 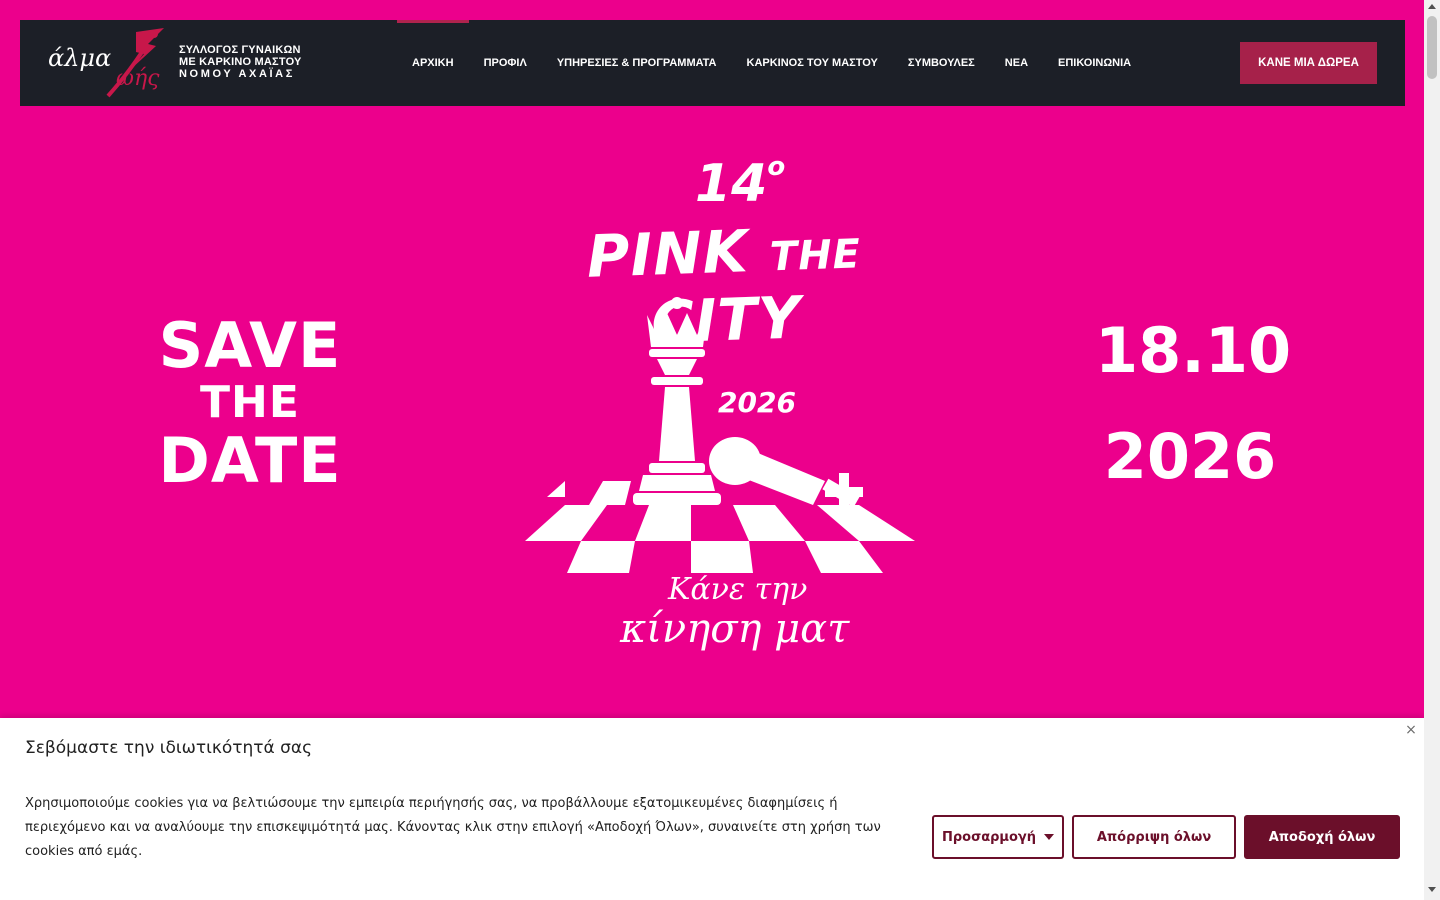 What do you see at coordinates (815, 256) in the screenshot?
I see `event-title-the: THE` at bounding box center [815, 256].